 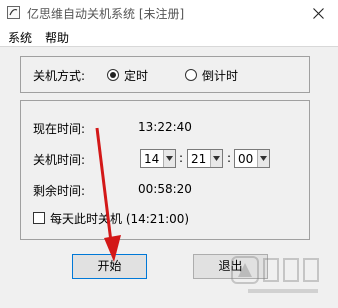 What do you see at coordinates (59, 129) in the screenshot?
I see `current-time-label: 现在时间:` at bounding box center [59, 129].